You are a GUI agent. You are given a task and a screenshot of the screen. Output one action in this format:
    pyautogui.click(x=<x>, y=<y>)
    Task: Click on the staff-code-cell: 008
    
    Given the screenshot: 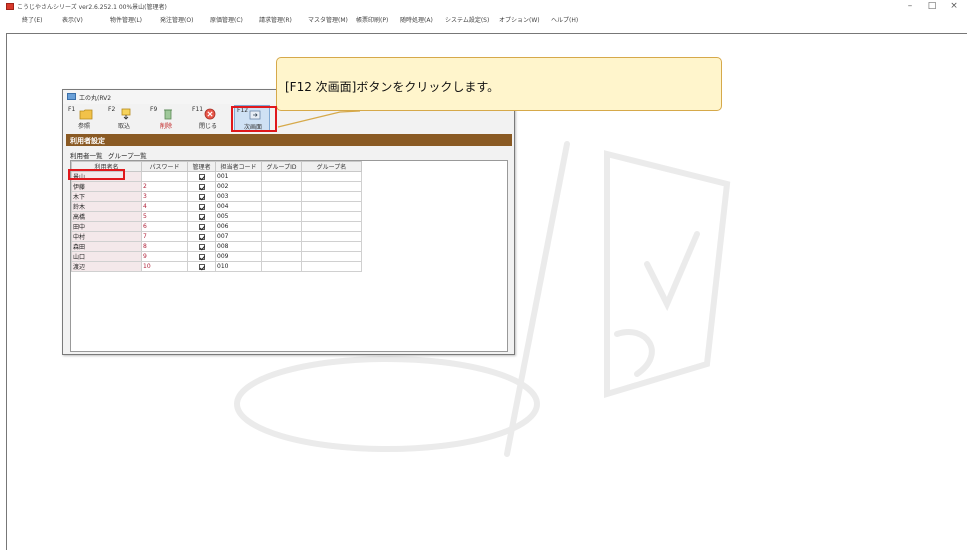 What is the action you would take?
    pyautogui.click(x=238, y=246)
    